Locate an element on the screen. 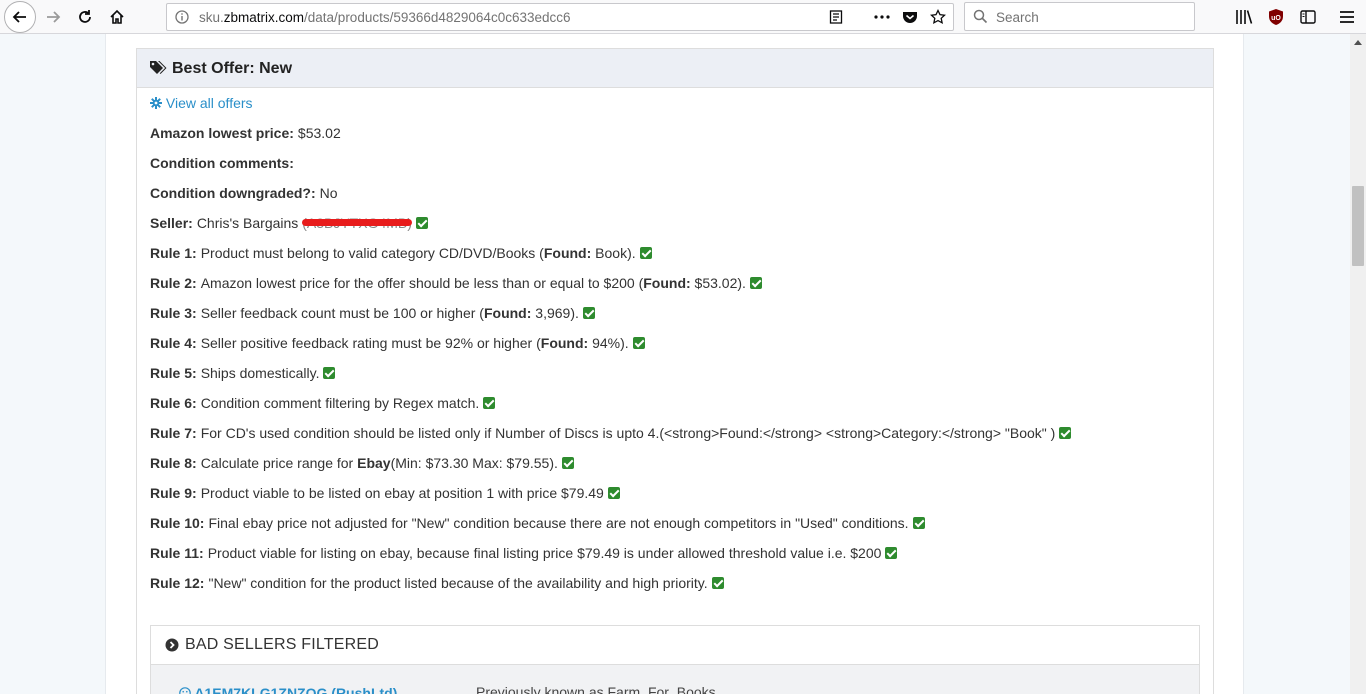 Image resolution: width=1366 pixels, height=694 pixels. rule-label: Rule 2: is located at coordinates (173, 283).